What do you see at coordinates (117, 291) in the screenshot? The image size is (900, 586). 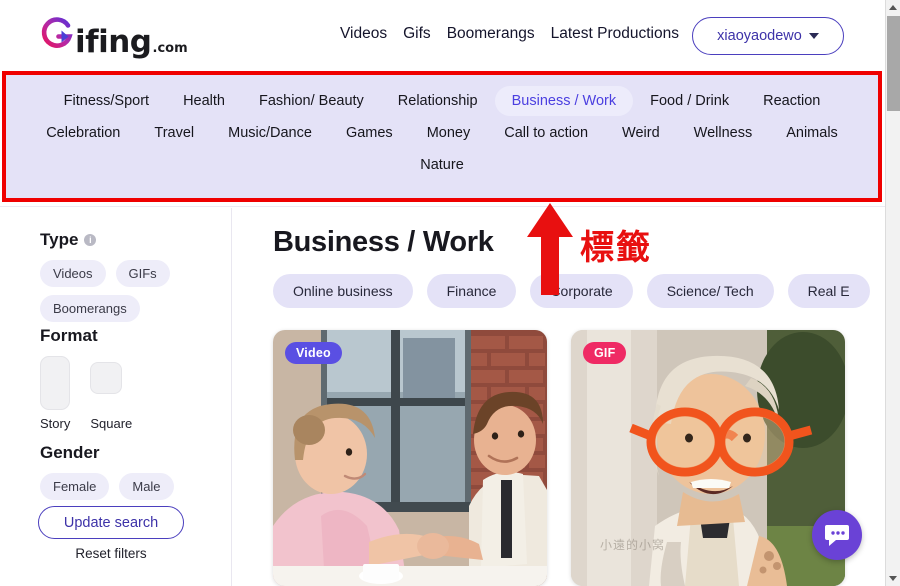 I see `filter-type-options: Videos GIFs Boomerangs` at bounding box center [117, 291].